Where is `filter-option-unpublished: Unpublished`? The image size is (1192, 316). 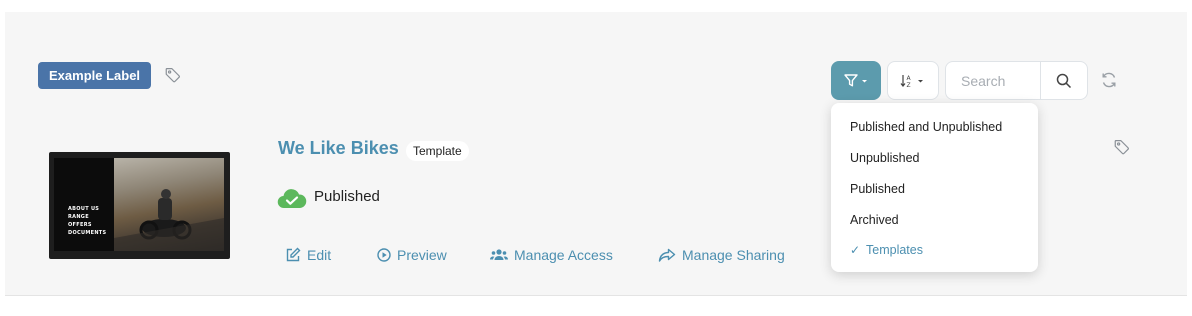 filter-option-unpublished: Unpublished is located at coordinates (885, 158).